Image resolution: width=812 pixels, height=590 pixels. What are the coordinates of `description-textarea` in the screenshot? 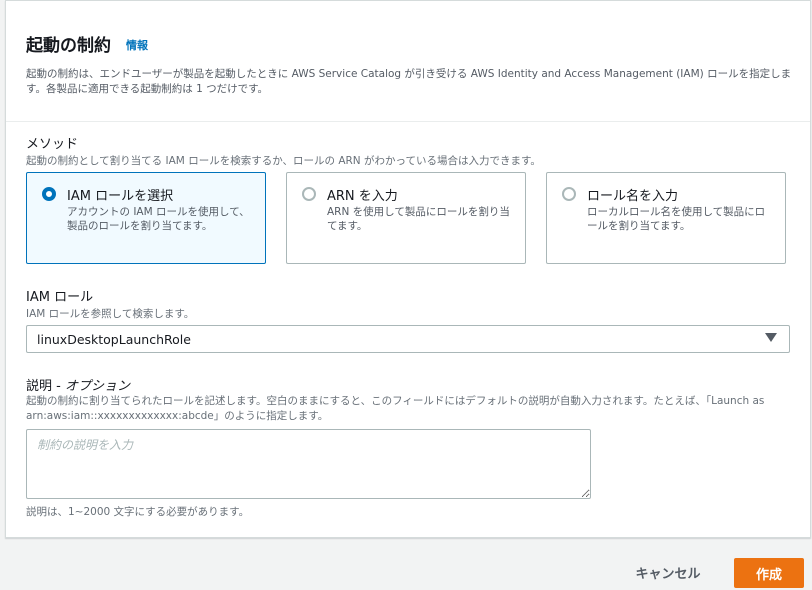 It's located at (308, 464).